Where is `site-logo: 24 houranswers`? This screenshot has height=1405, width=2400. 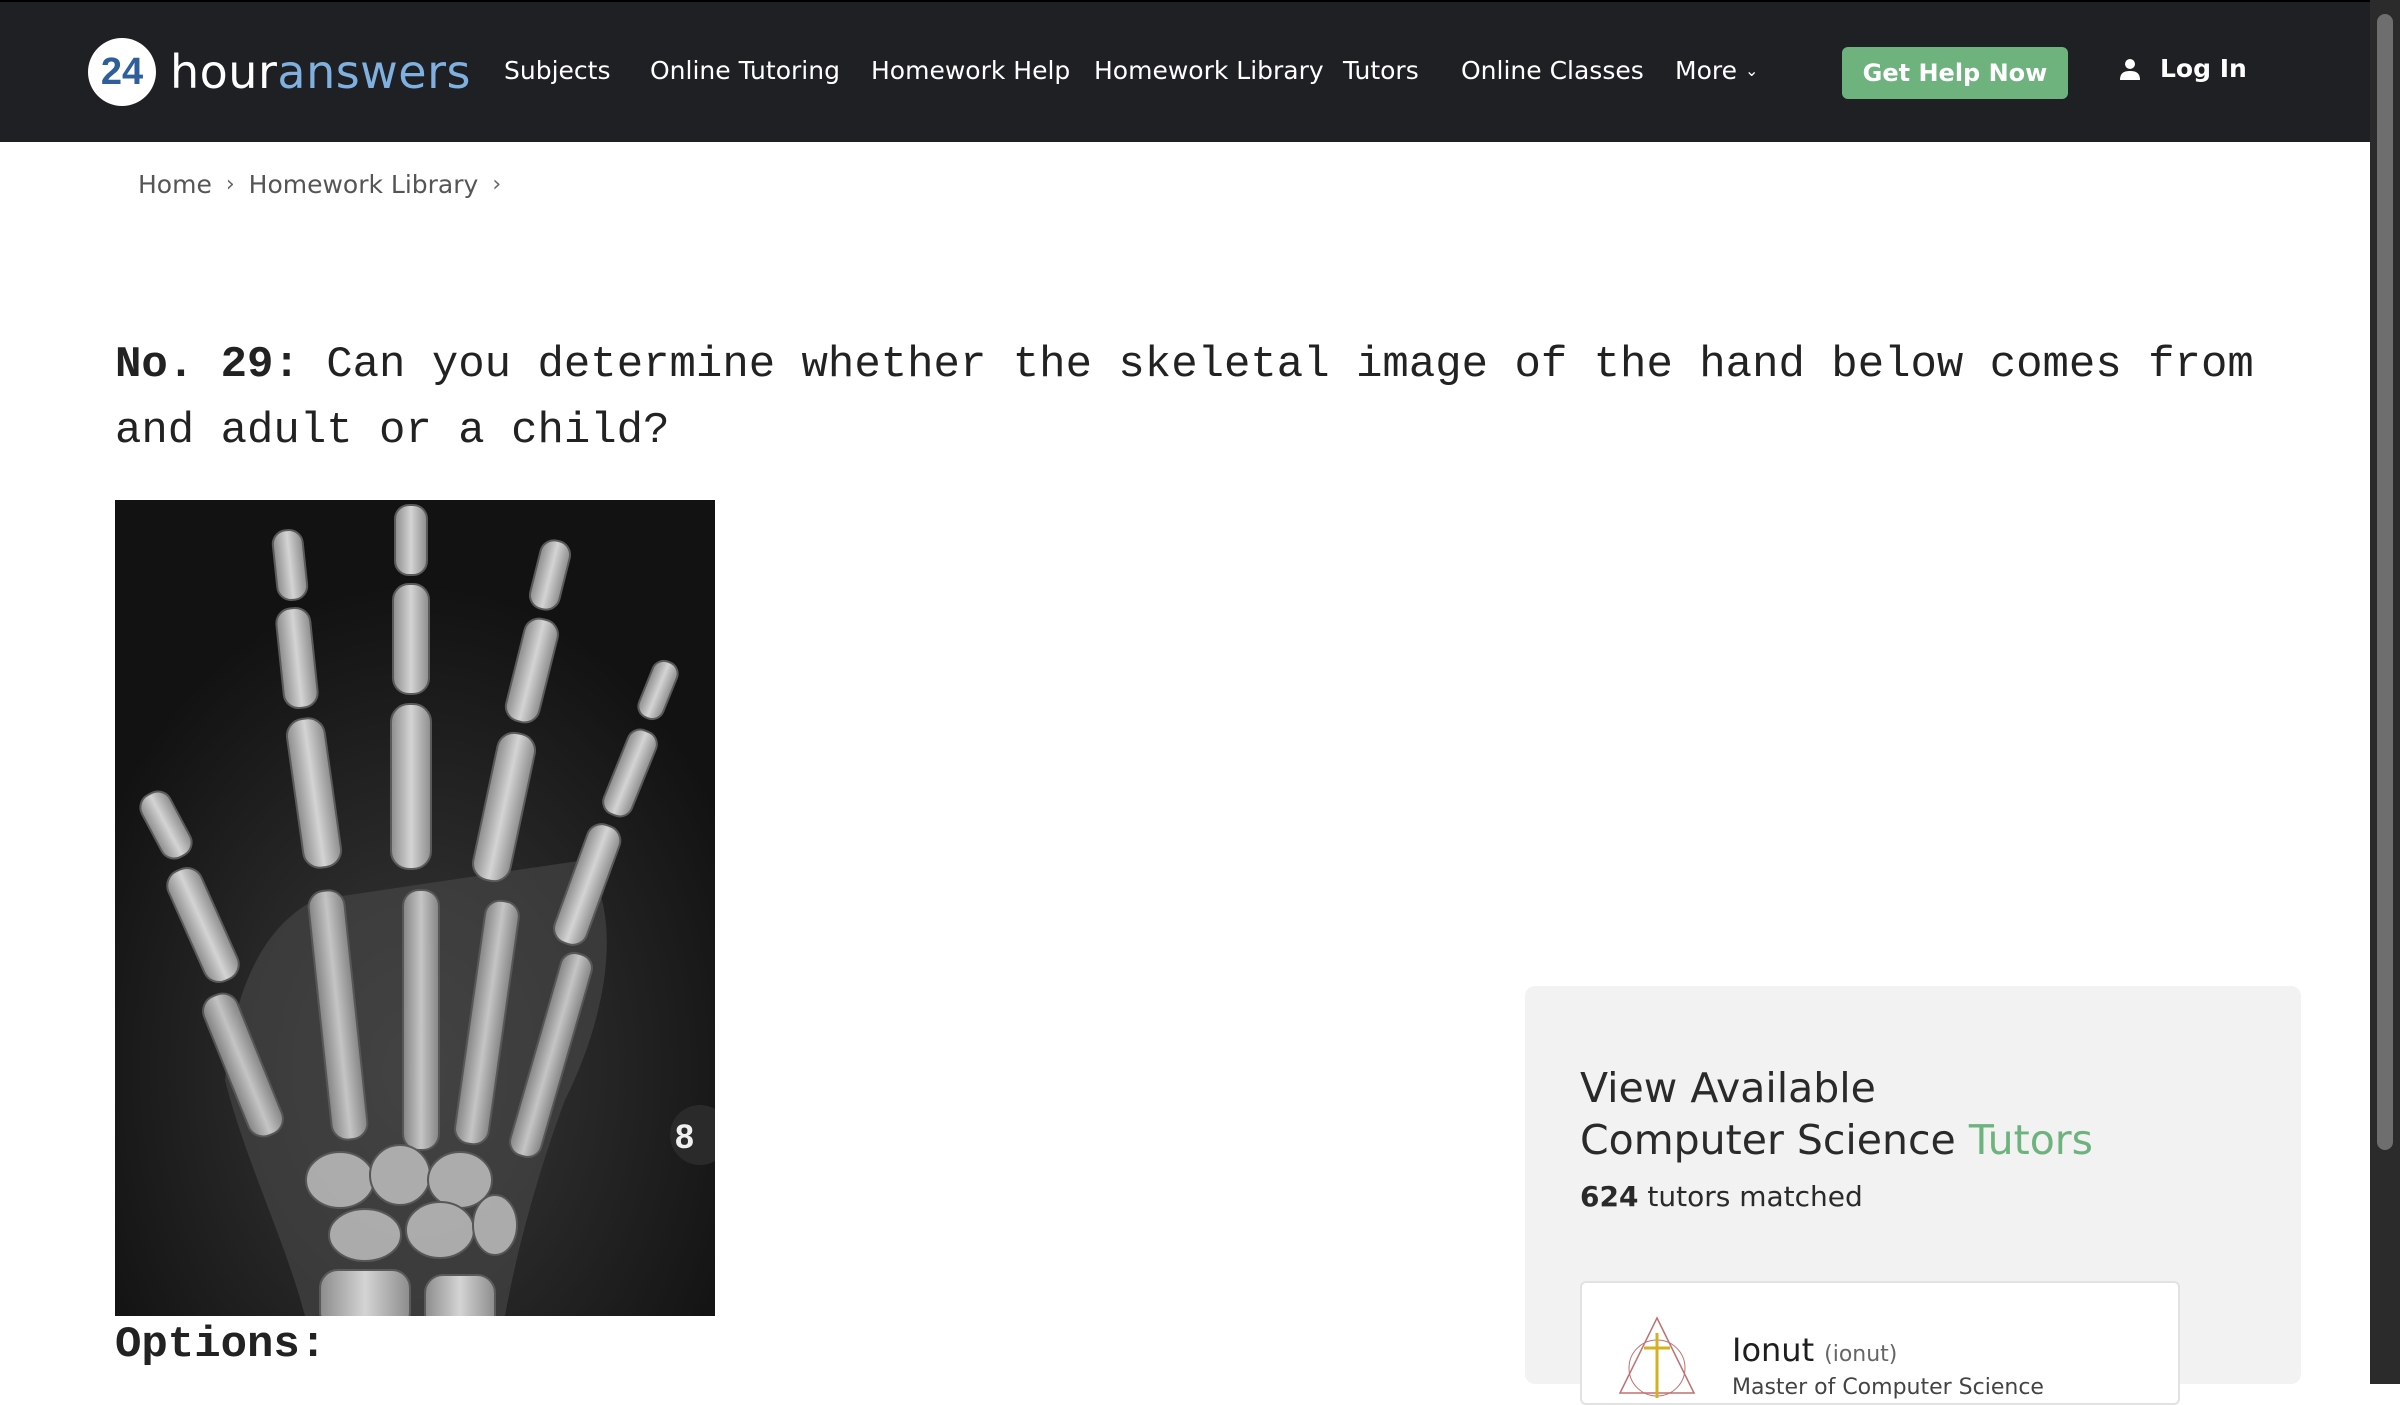
site-logo: 24 houranswers is located at coordinates (279, 72).